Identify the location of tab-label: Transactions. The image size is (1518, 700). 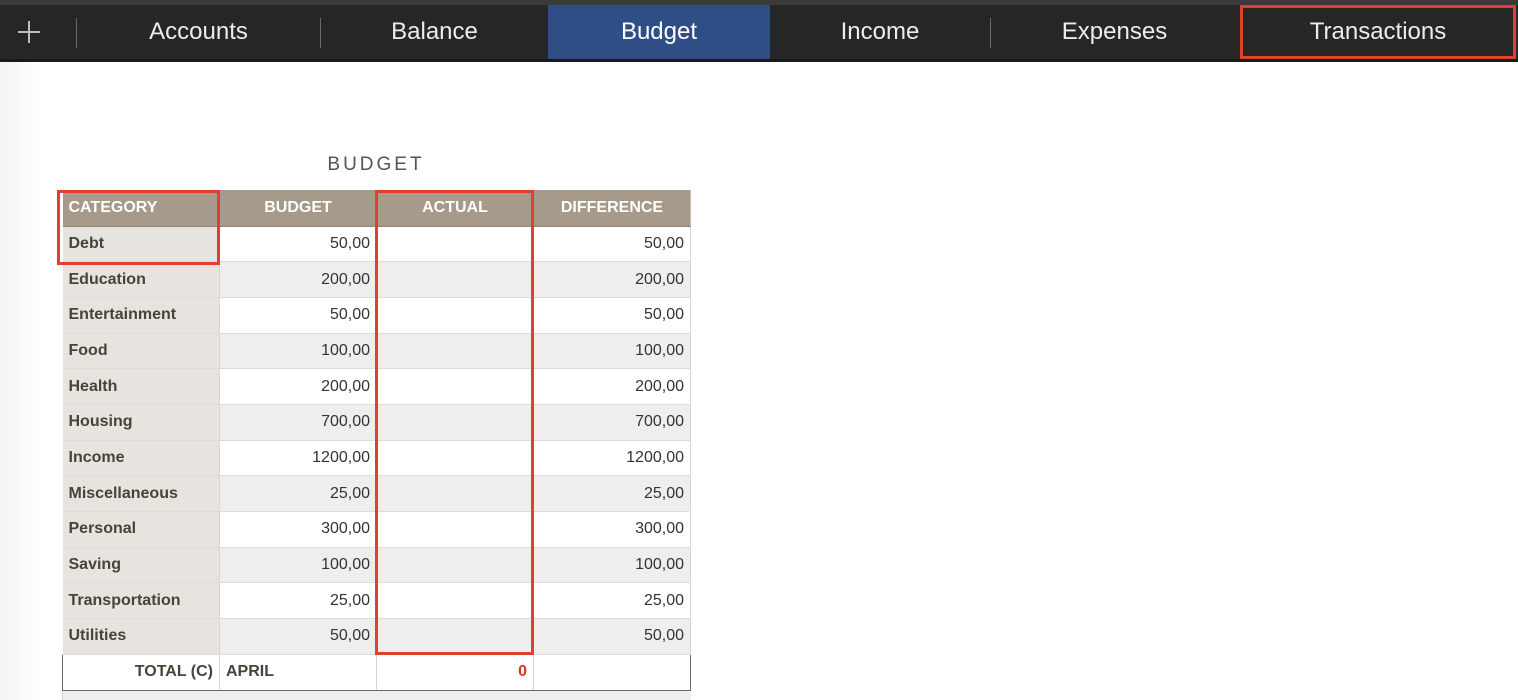
(1378, 31).